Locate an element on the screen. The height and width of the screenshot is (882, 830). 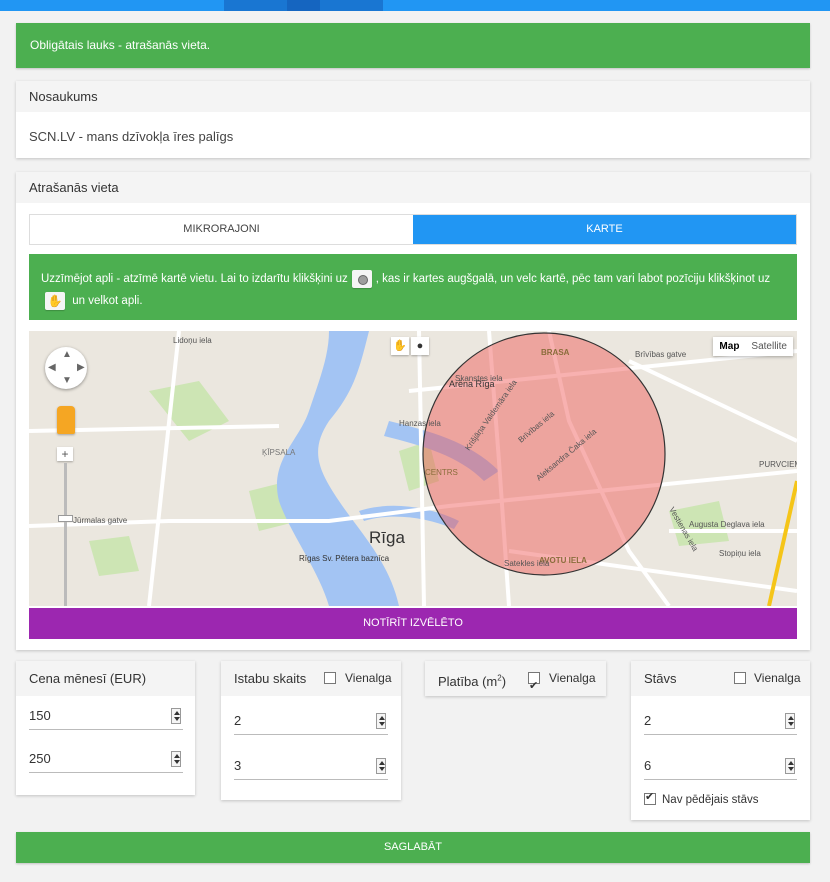
zoom-slider-rail is located at coordinates (65, 534).